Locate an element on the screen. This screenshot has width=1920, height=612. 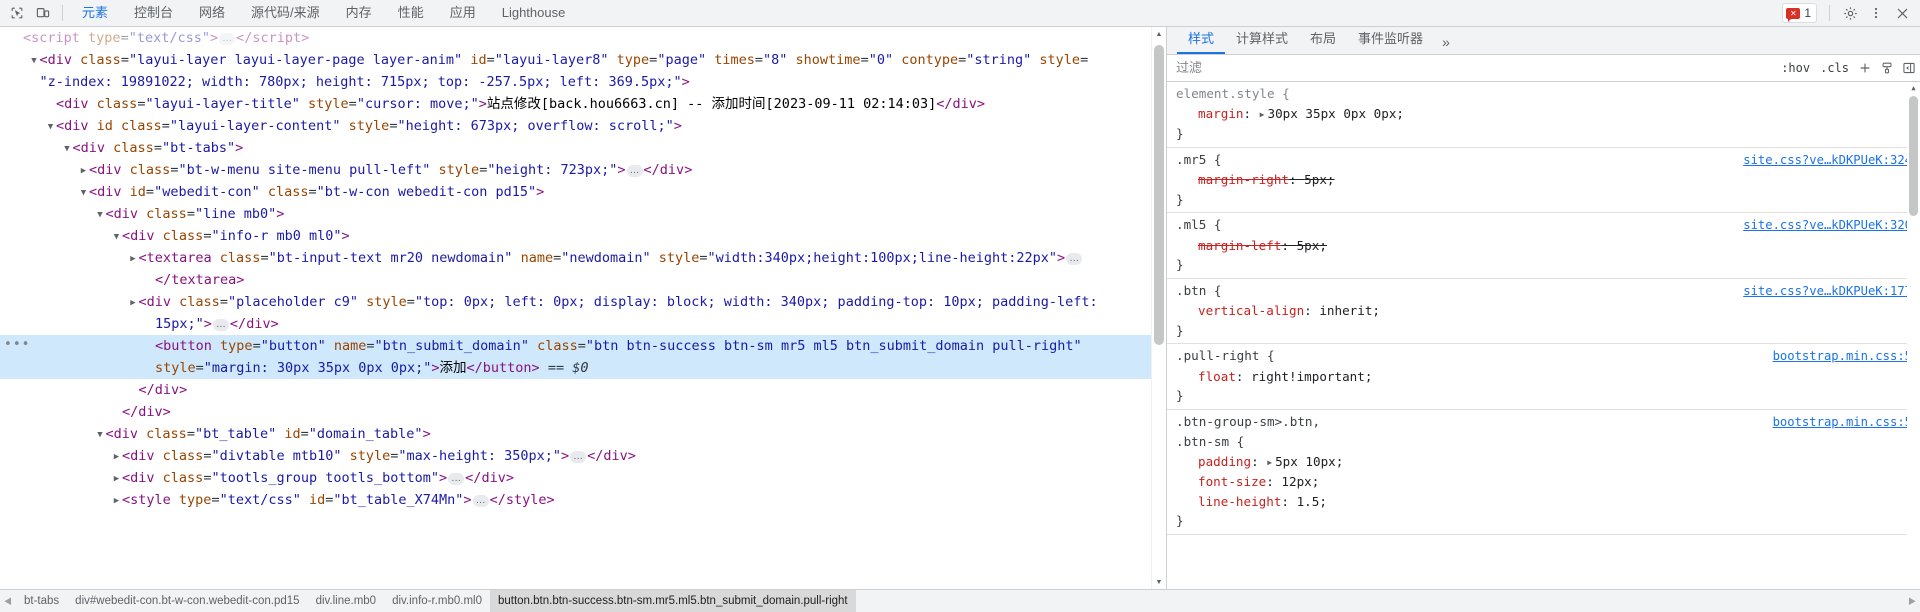
css-declaration: font-size: 12px; is located at coordinates (1543, 482).